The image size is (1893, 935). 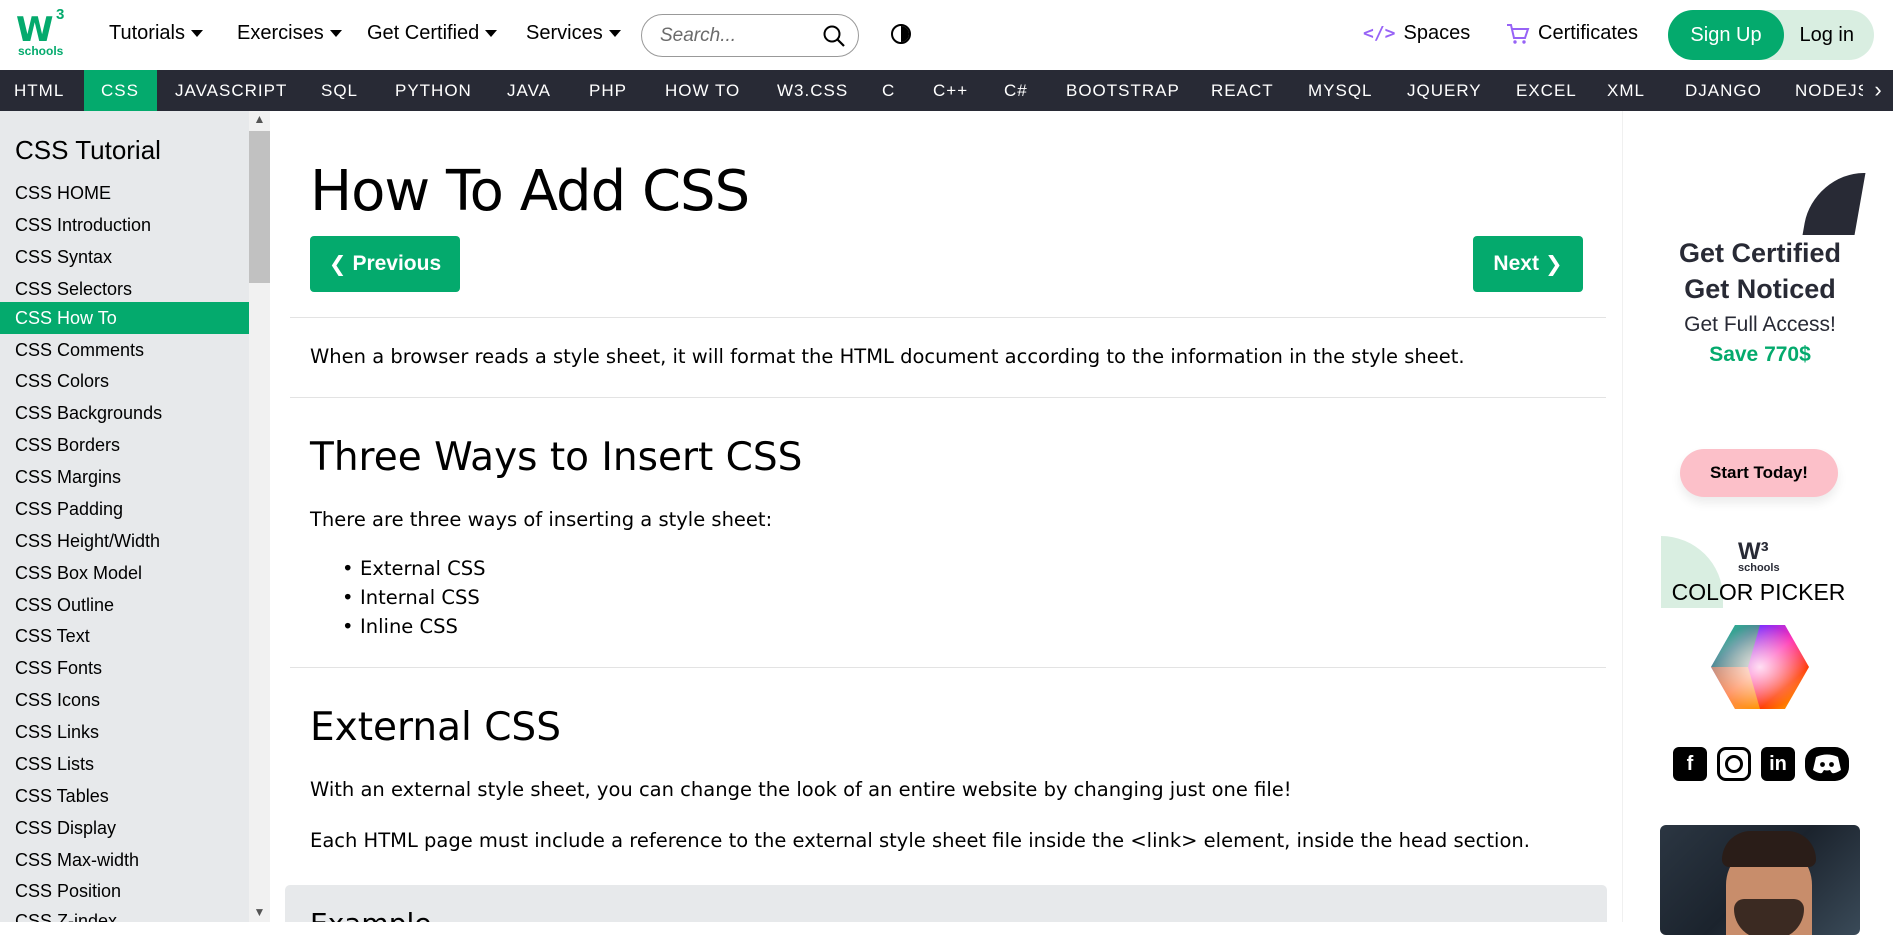 What do you see at coordinates (124, 257) in the screenshot?
I see `sidebar-item: CSS Syntax` at bounding box center [124, 257].